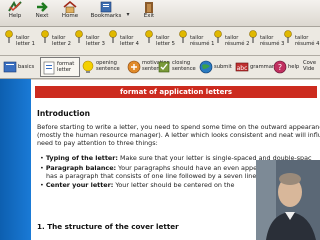  Describe the element at coordinates (88, 66) in the screenshot. I see `lightbulb-icon` at that location.